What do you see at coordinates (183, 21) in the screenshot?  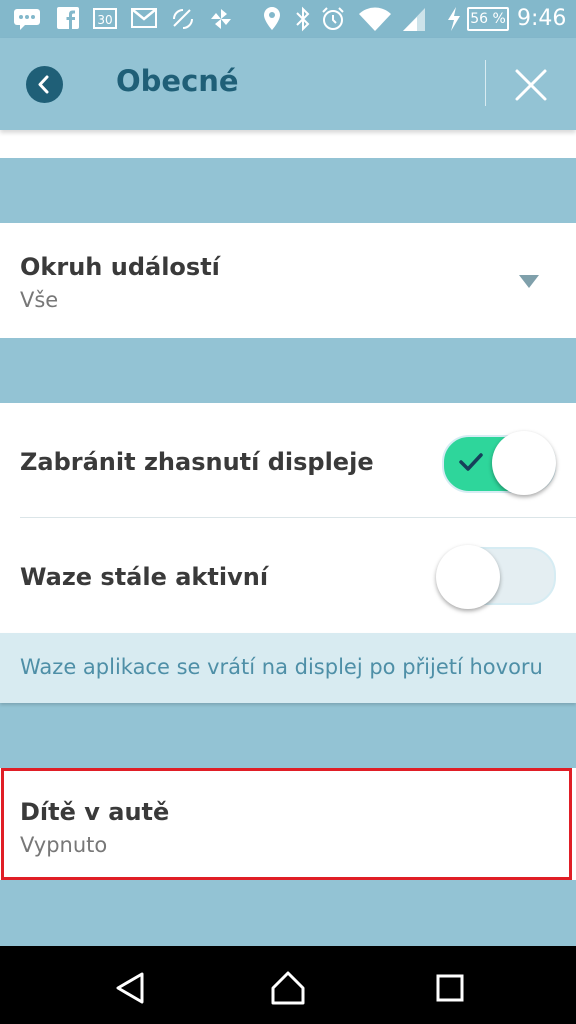 I see `nfc-icon` at bounding box center [183, 21].